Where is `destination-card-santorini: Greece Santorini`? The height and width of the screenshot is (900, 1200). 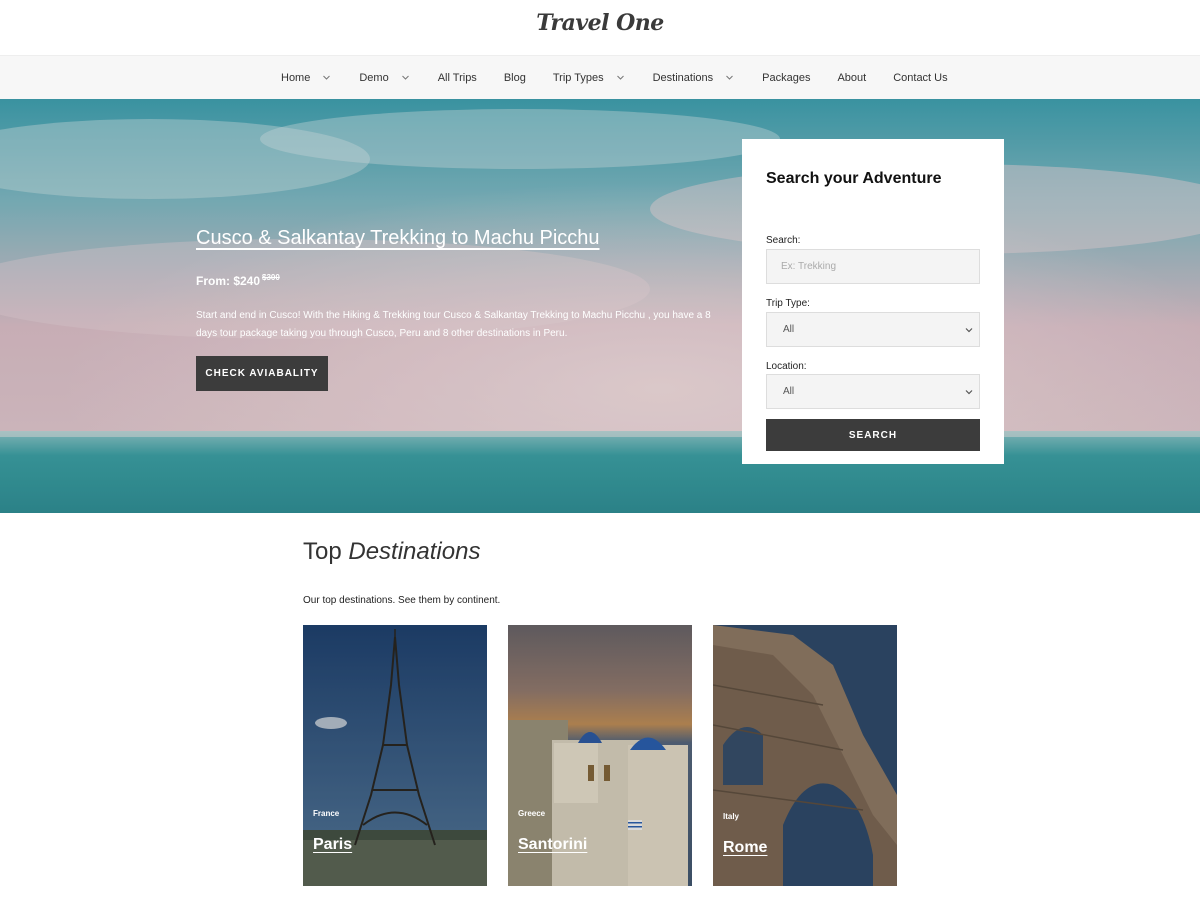
destination-card-santorini: Greece Santorini is located at coordinates (600, 755).